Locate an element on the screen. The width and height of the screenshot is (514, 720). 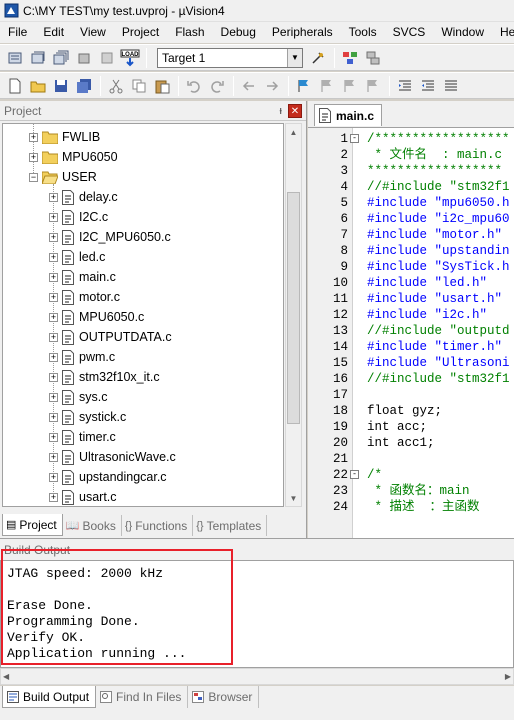
comment-icon is located at coordinates (451, 86).